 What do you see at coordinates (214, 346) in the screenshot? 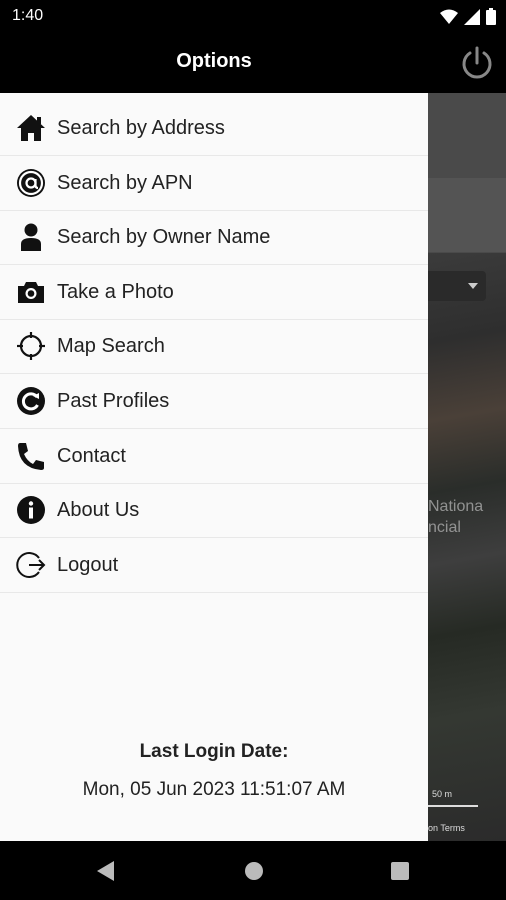
I see `menu-item-map-search: Map Search` at bounding box center [214, 346].